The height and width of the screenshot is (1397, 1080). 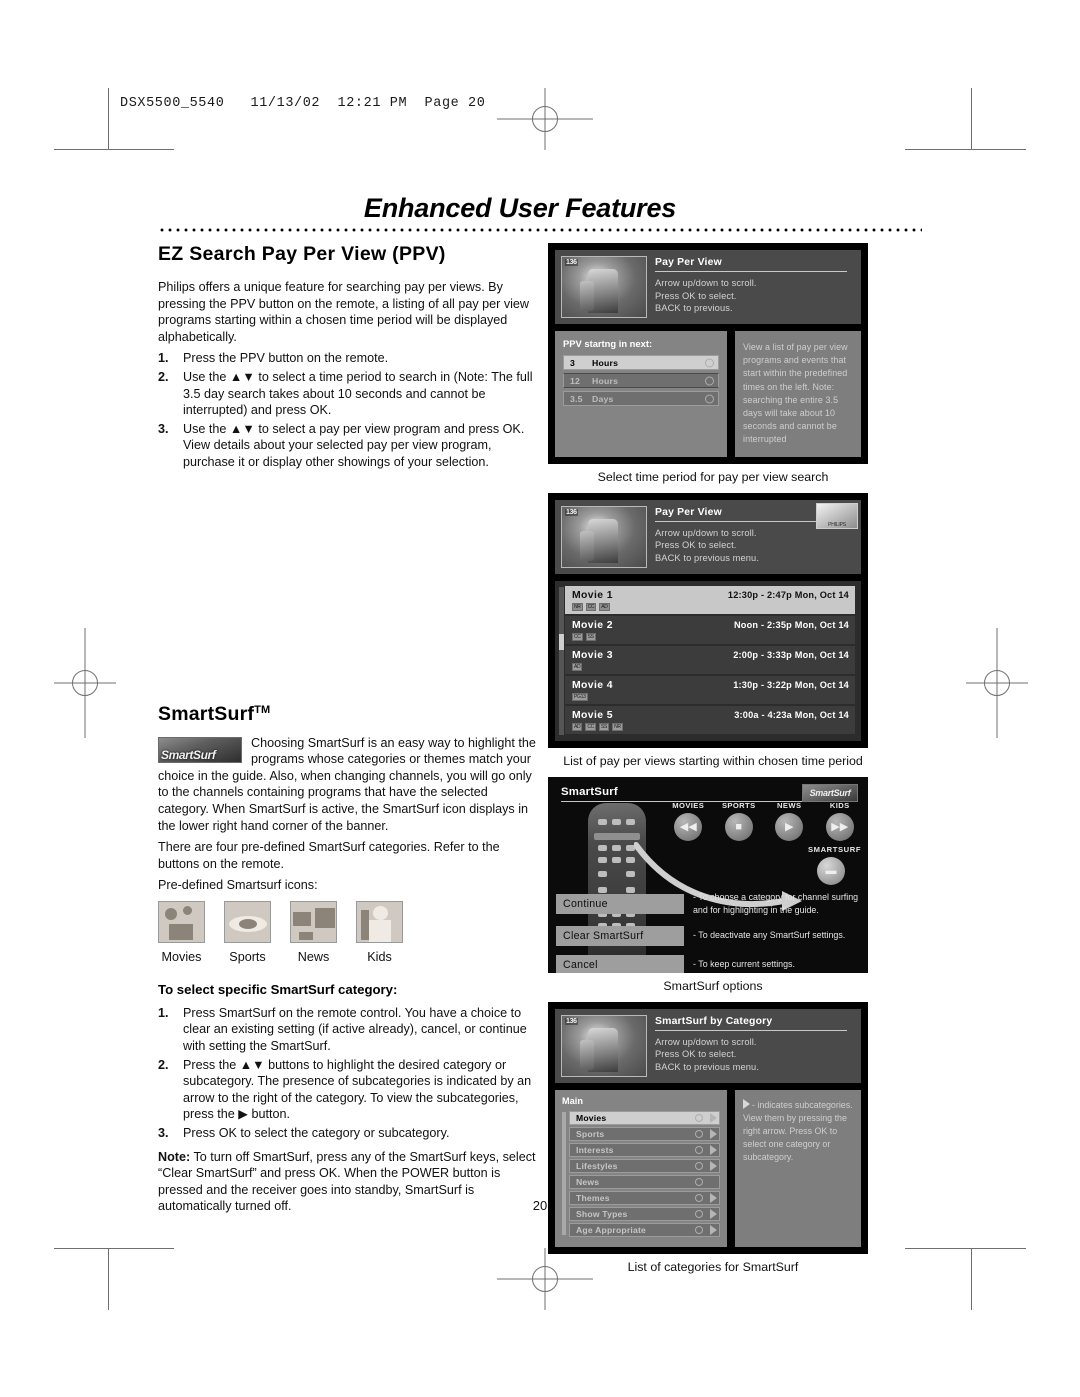 What do you see at coordinates (313, 921) in the screenshot?
I see `news-globe-icon` at bounding box center [313, 921].